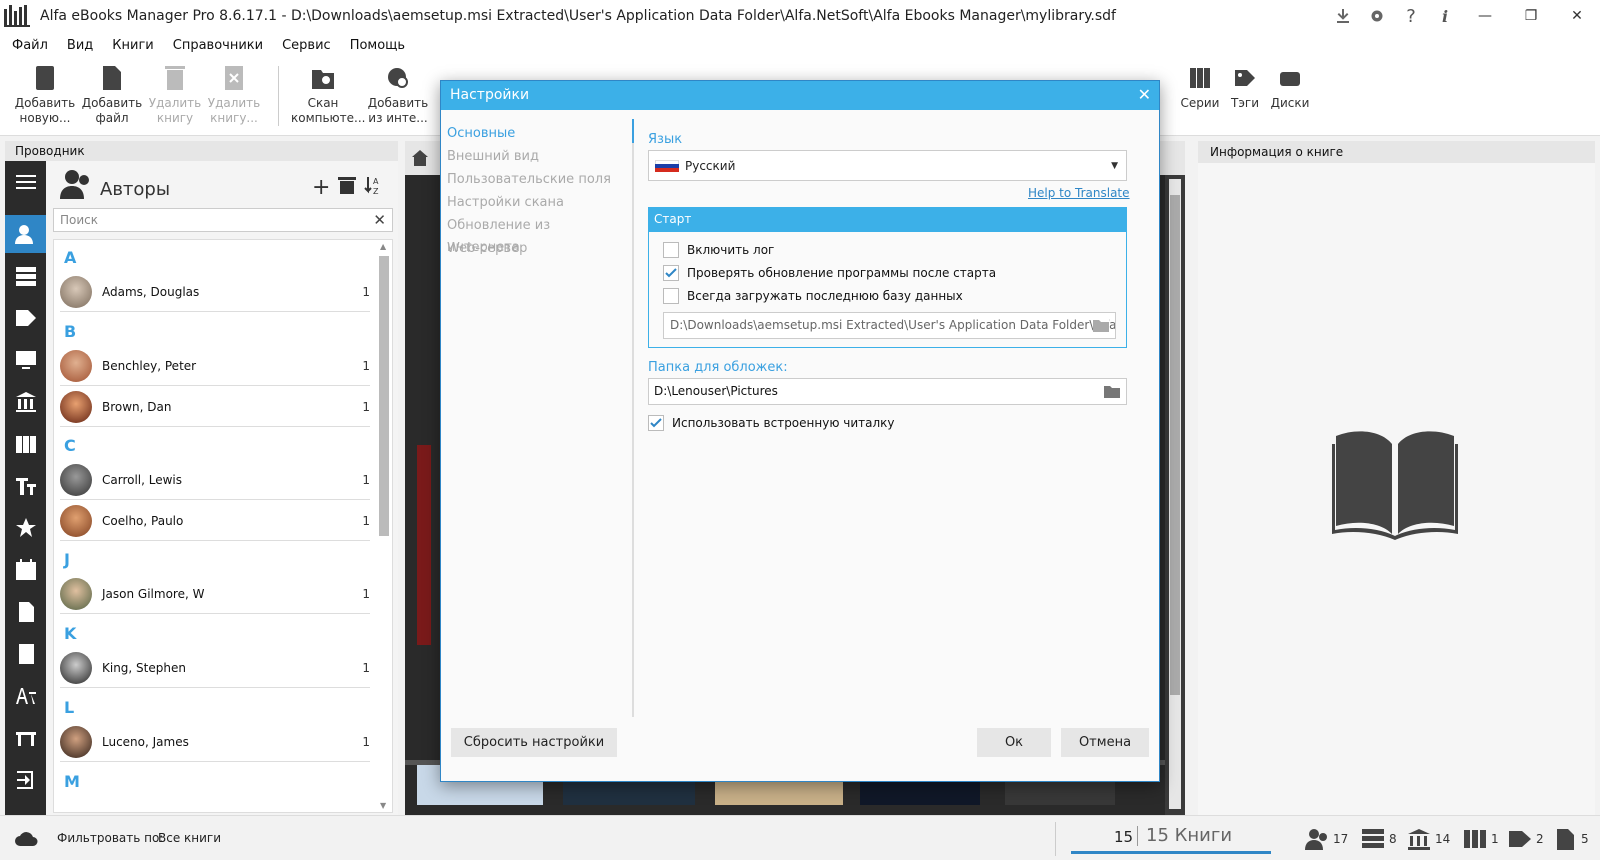 The height and width of the screenshot is (860, 1600). What do you see at coordinates (25, 444) in the screenshot?
I see `series-icon` at bounding box center [25, 444].